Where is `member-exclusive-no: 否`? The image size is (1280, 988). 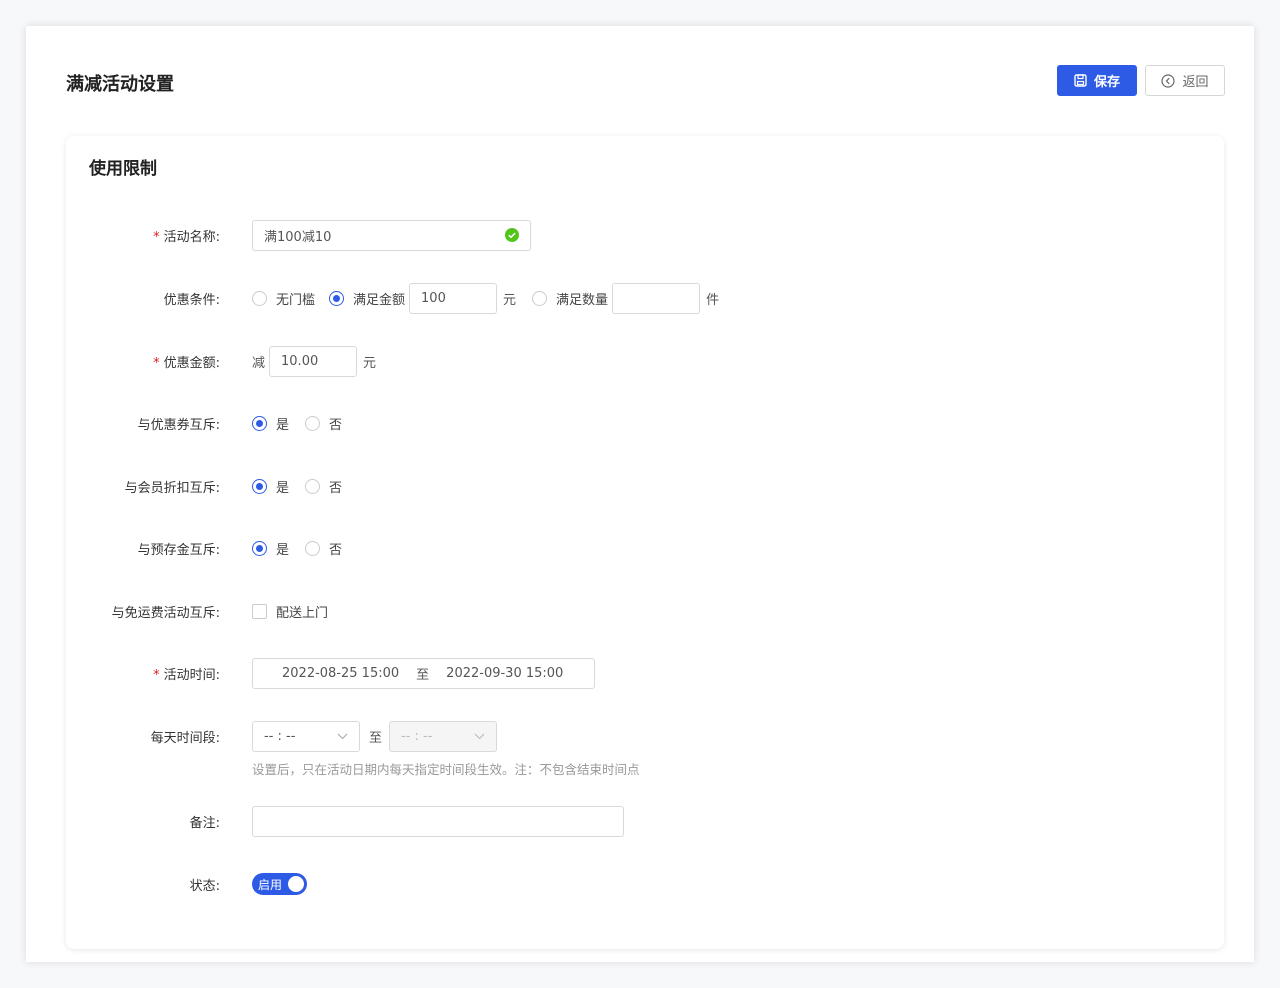
member-exclusive-no: 否 is located at coordinates (323, 486).